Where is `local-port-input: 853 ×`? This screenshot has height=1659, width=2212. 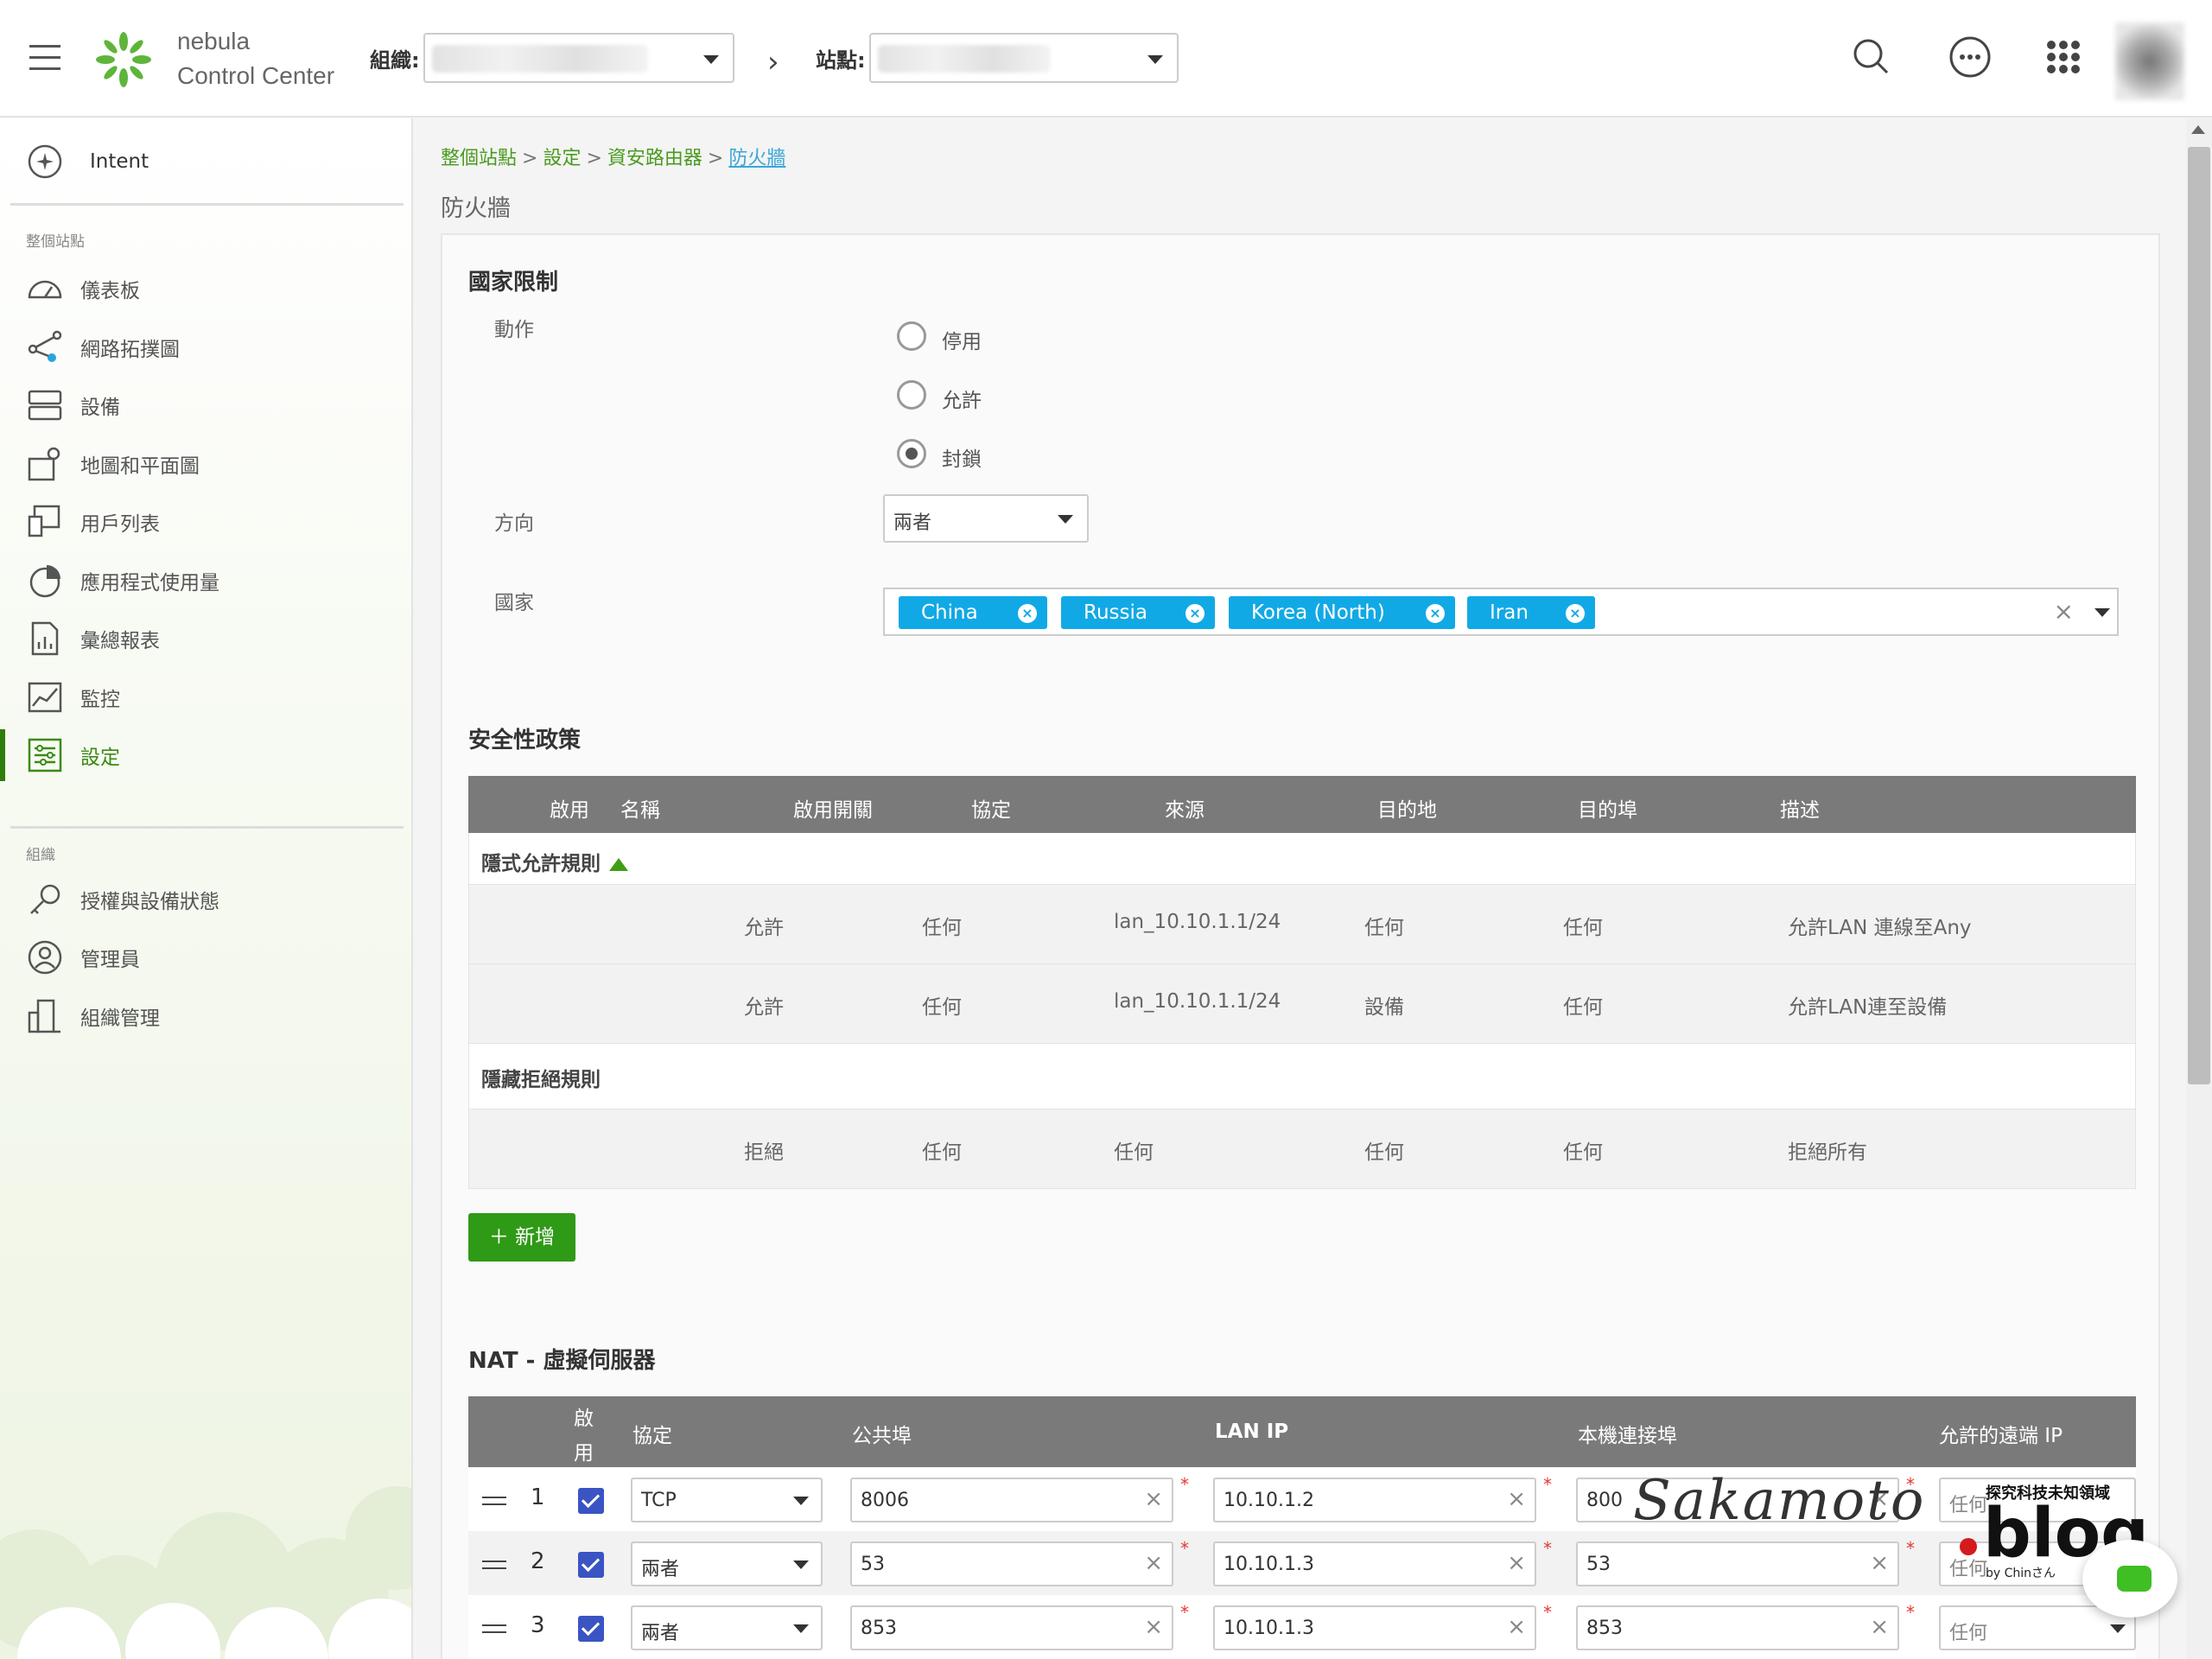
local-port-input: 853 × is located at coordinates (1737, 1627).